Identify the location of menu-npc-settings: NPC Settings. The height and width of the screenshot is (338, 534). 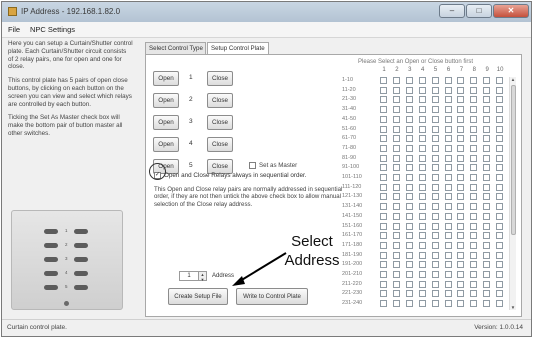
(52, 29).